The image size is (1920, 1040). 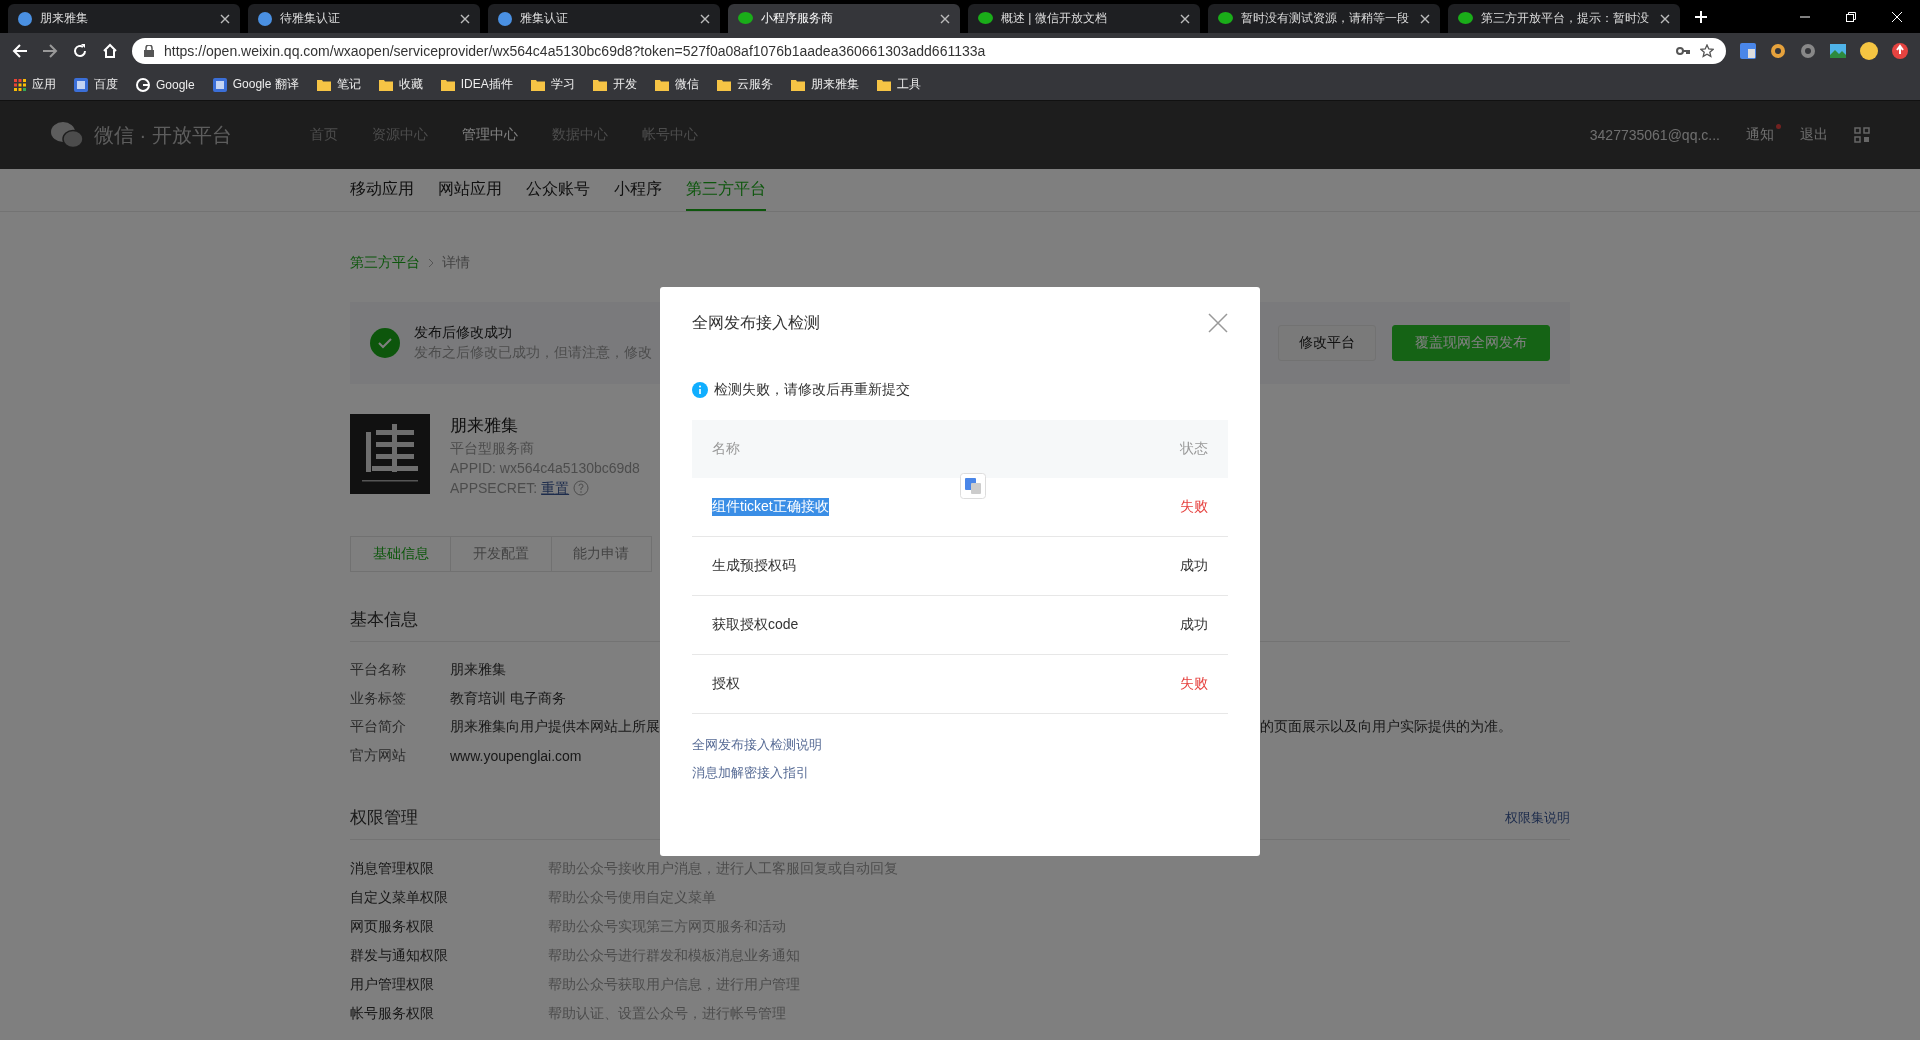 What do you see at coordinates (676, 84) in the screenshot?
I see `bookmark: 微信` at bounding box center [676, 84].